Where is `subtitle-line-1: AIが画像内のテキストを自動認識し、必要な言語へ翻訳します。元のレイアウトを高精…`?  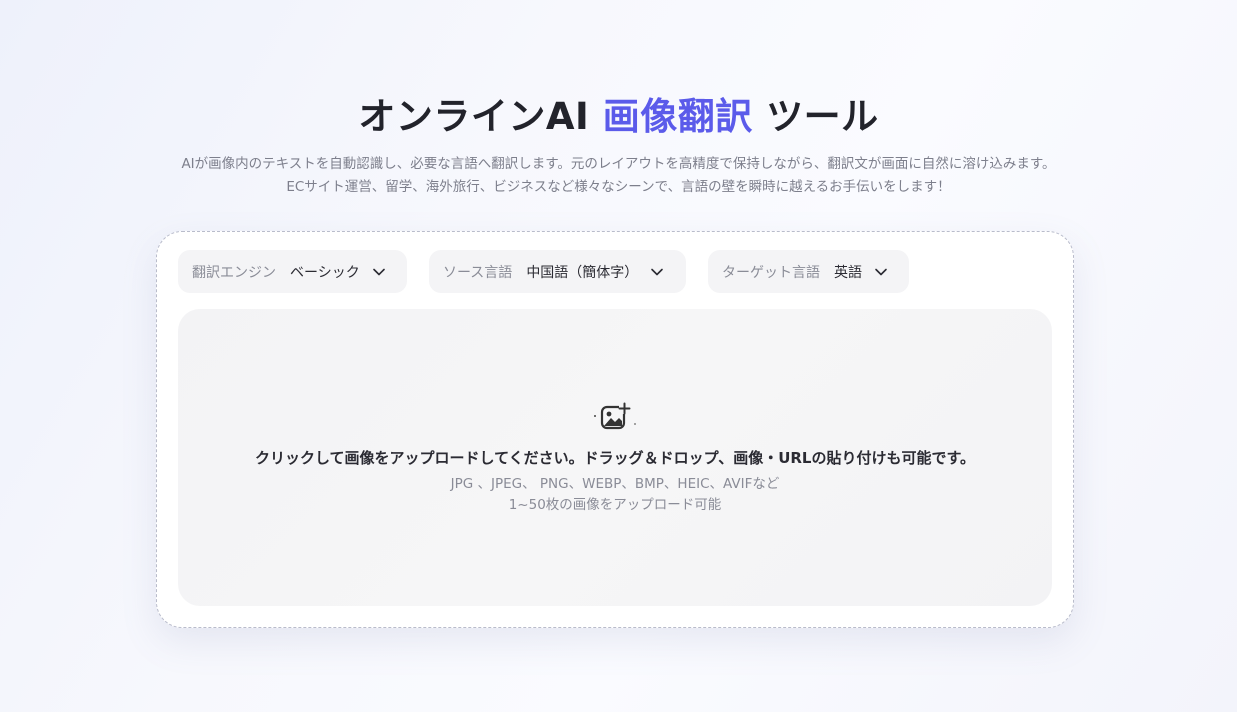 subtitle-line-1: AIが画像内のテキストを自動認識し、必要な言語へ翻訳します。元のレイアウトを高精… is located at coordinates (618, 164).